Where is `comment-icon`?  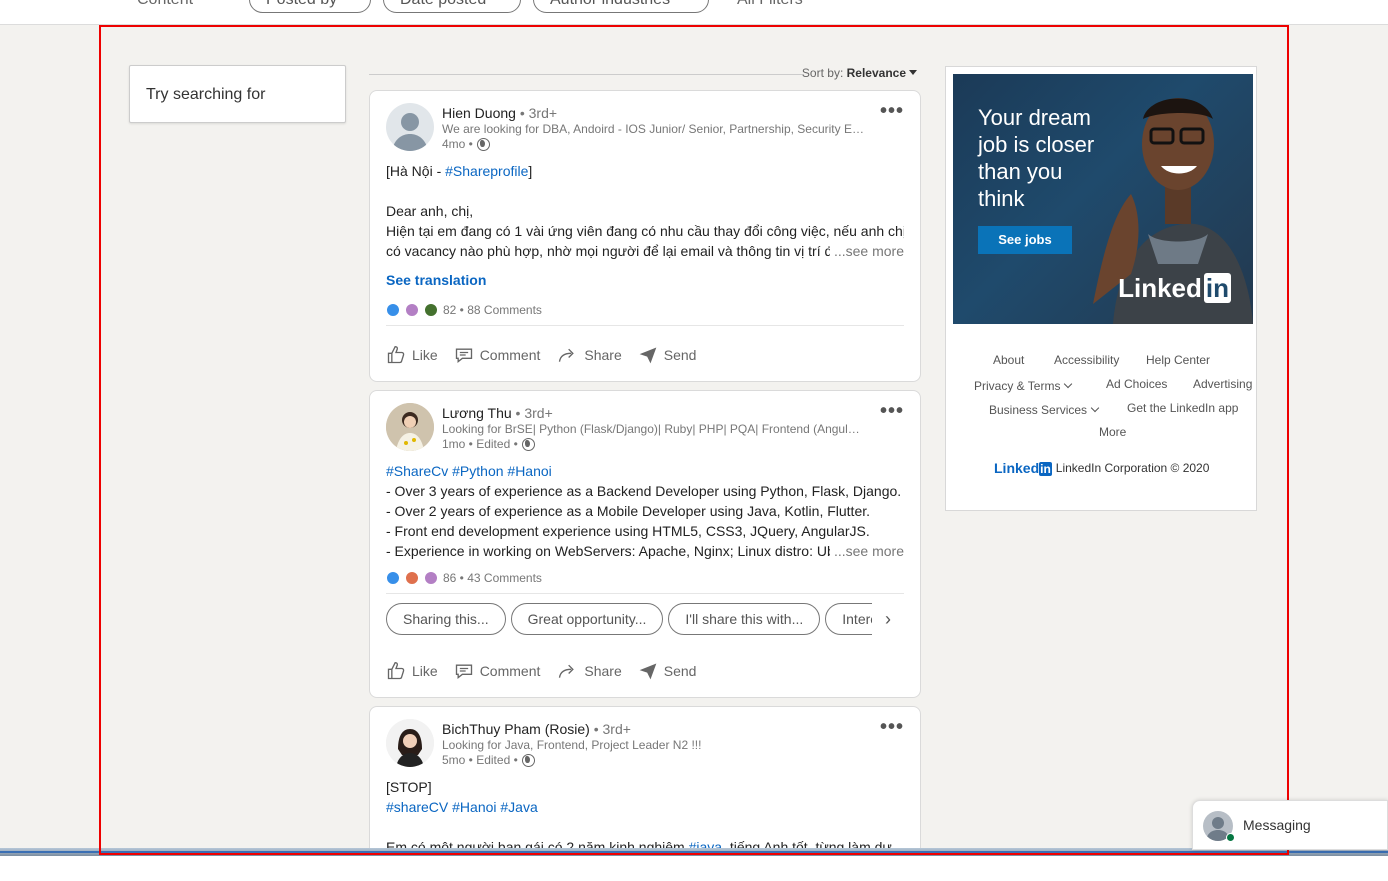
comment-icon is located at coordinates (463, 672).